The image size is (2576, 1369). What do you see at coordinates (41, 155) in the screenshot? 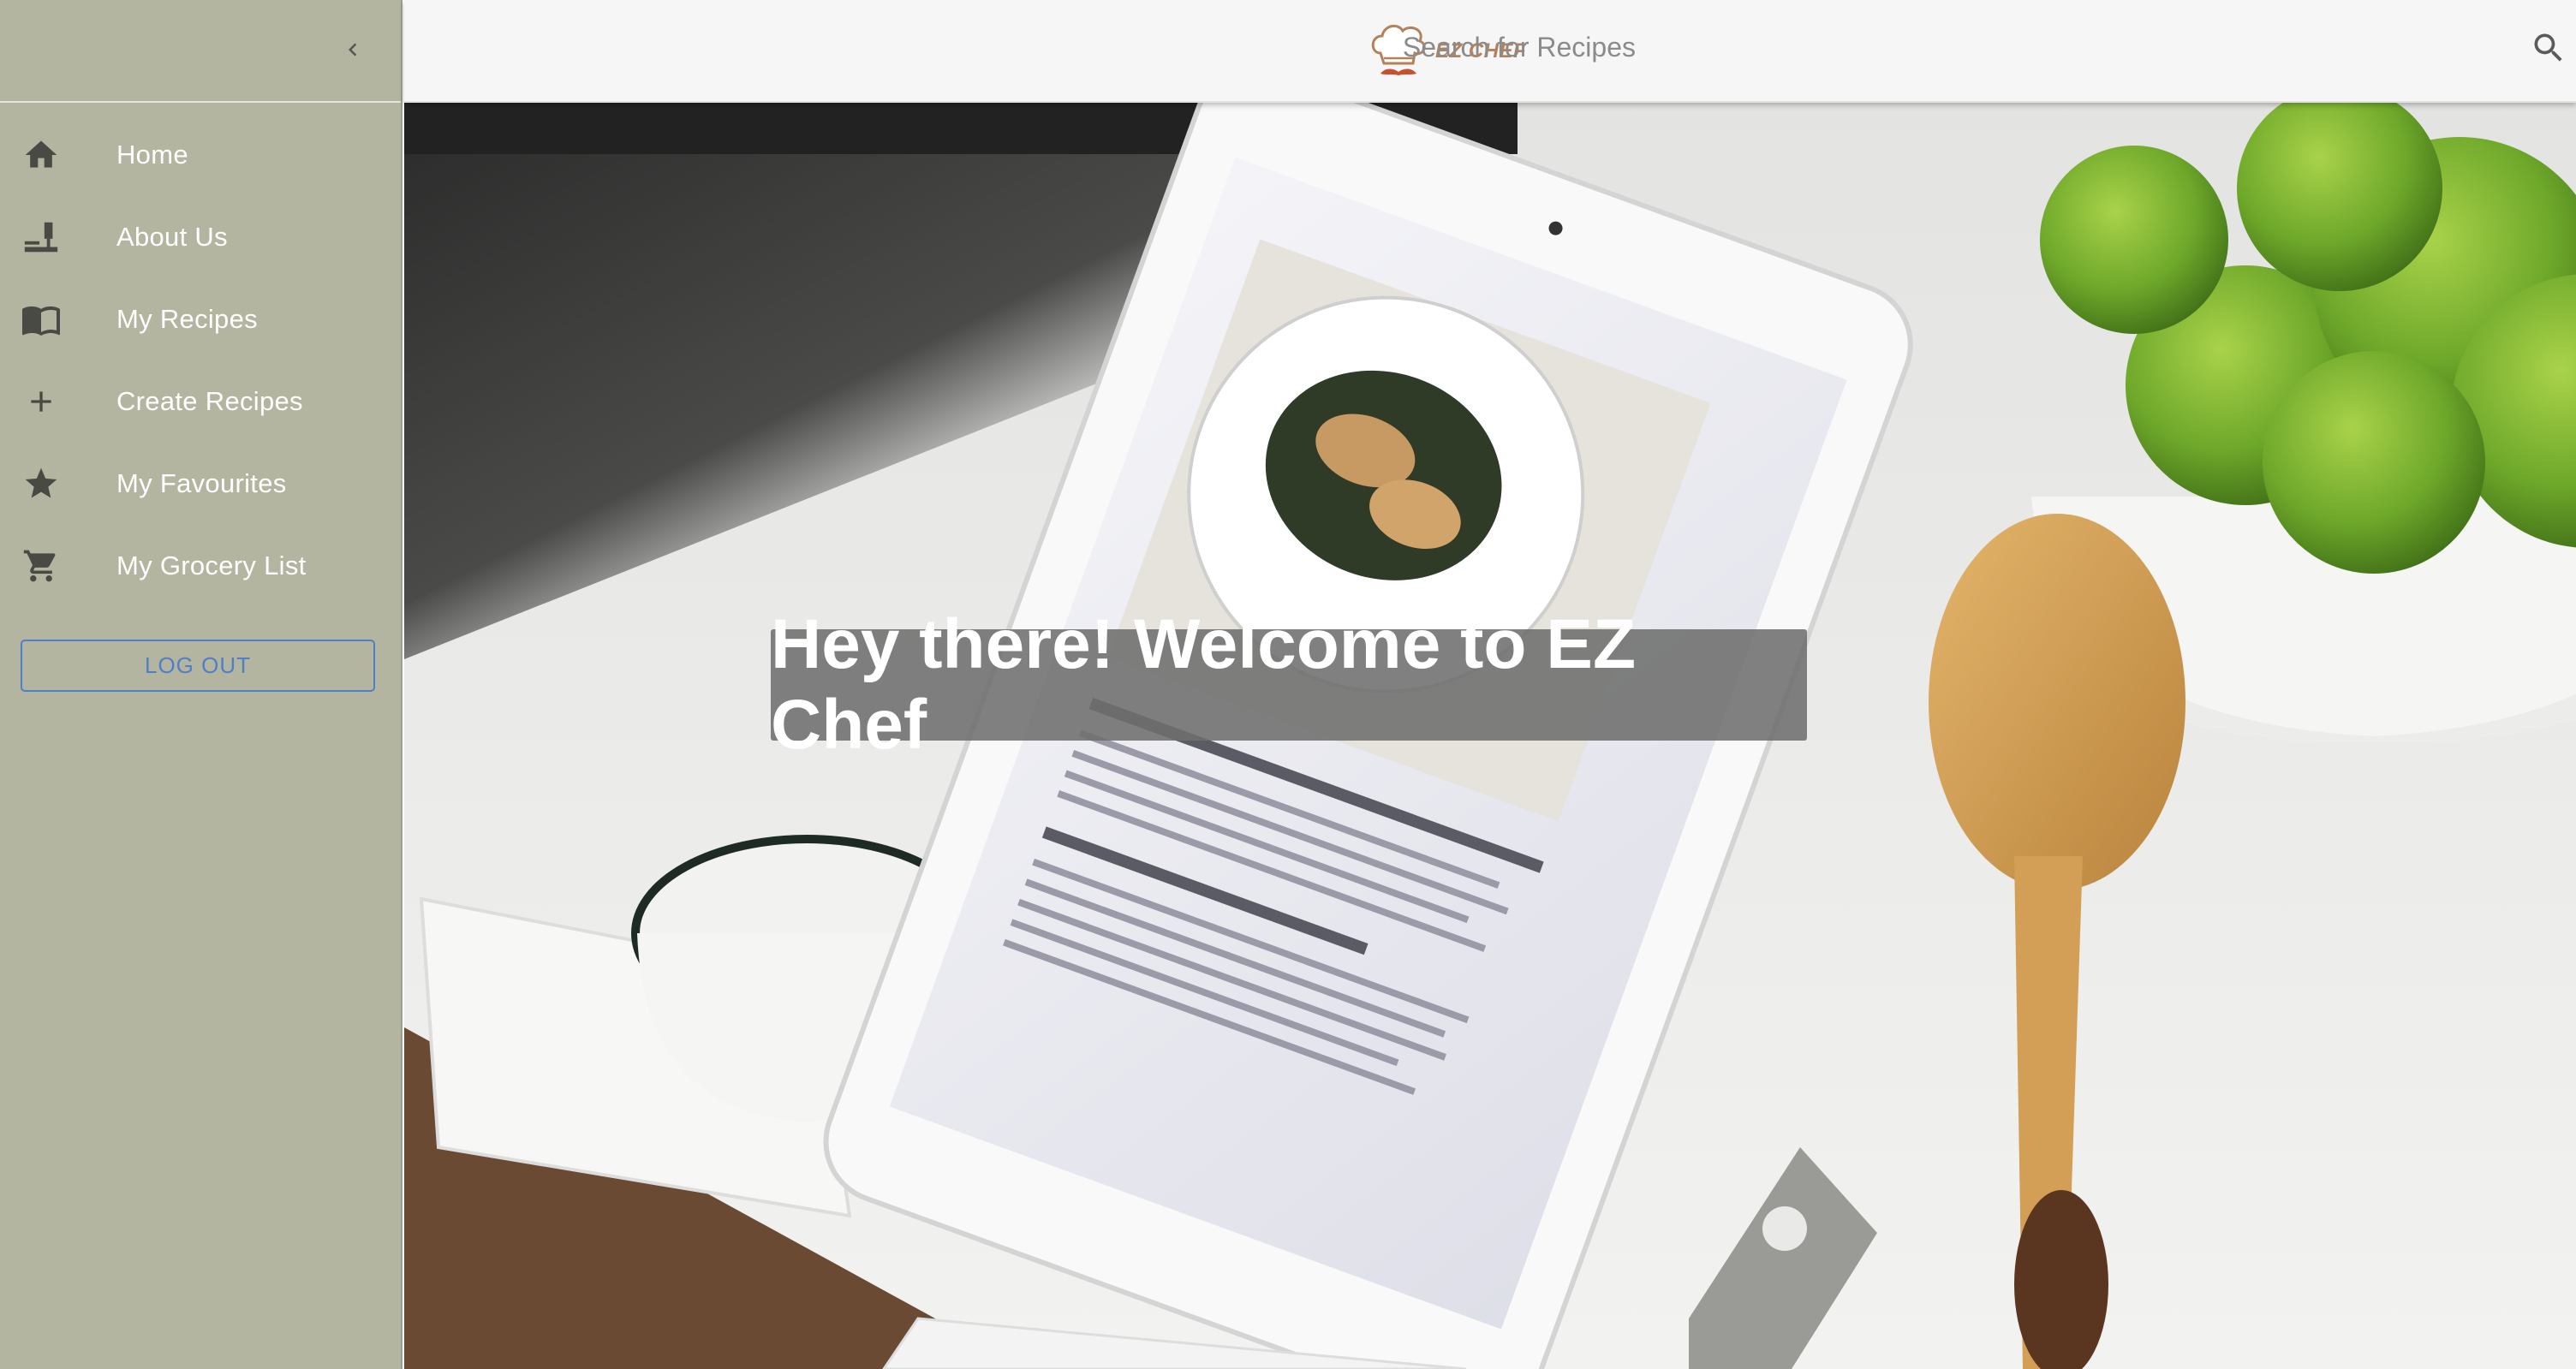
I see `home-icon` at bounding box center [41, 155].